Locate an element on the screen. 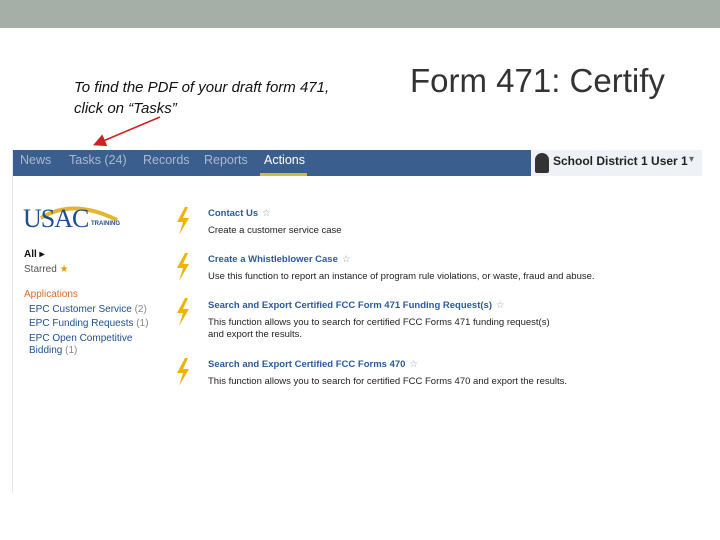 This screenshot has width=720, height=540. action-title: Create a Whistleblower Case is located at coordinates (273, 259).